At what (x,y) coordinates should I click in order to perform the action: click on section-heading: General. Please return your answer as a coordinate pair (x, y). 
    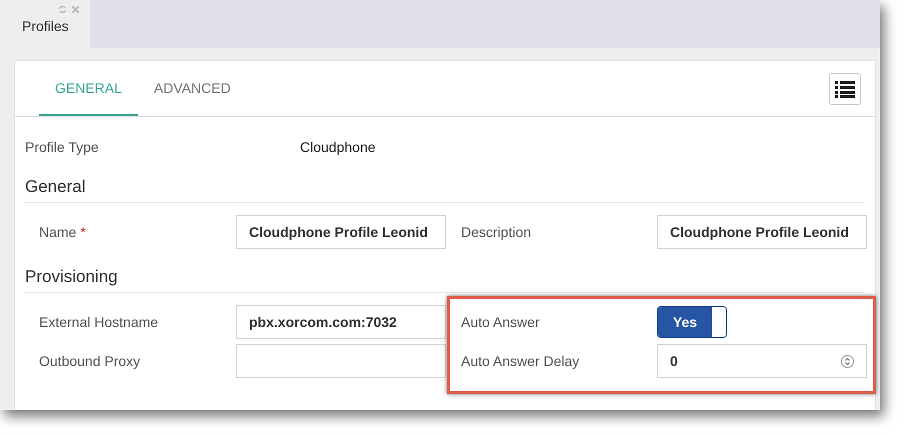
    Looking at the image, I should click on (445, 190).